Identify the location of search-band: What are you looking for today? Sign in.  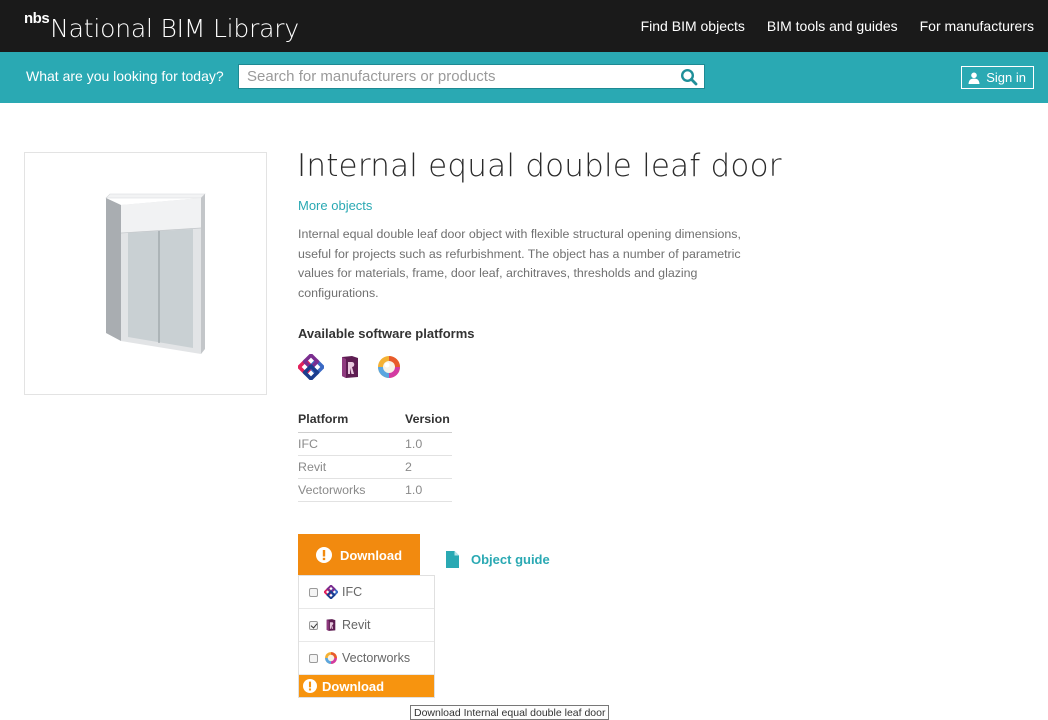
(524, 77).